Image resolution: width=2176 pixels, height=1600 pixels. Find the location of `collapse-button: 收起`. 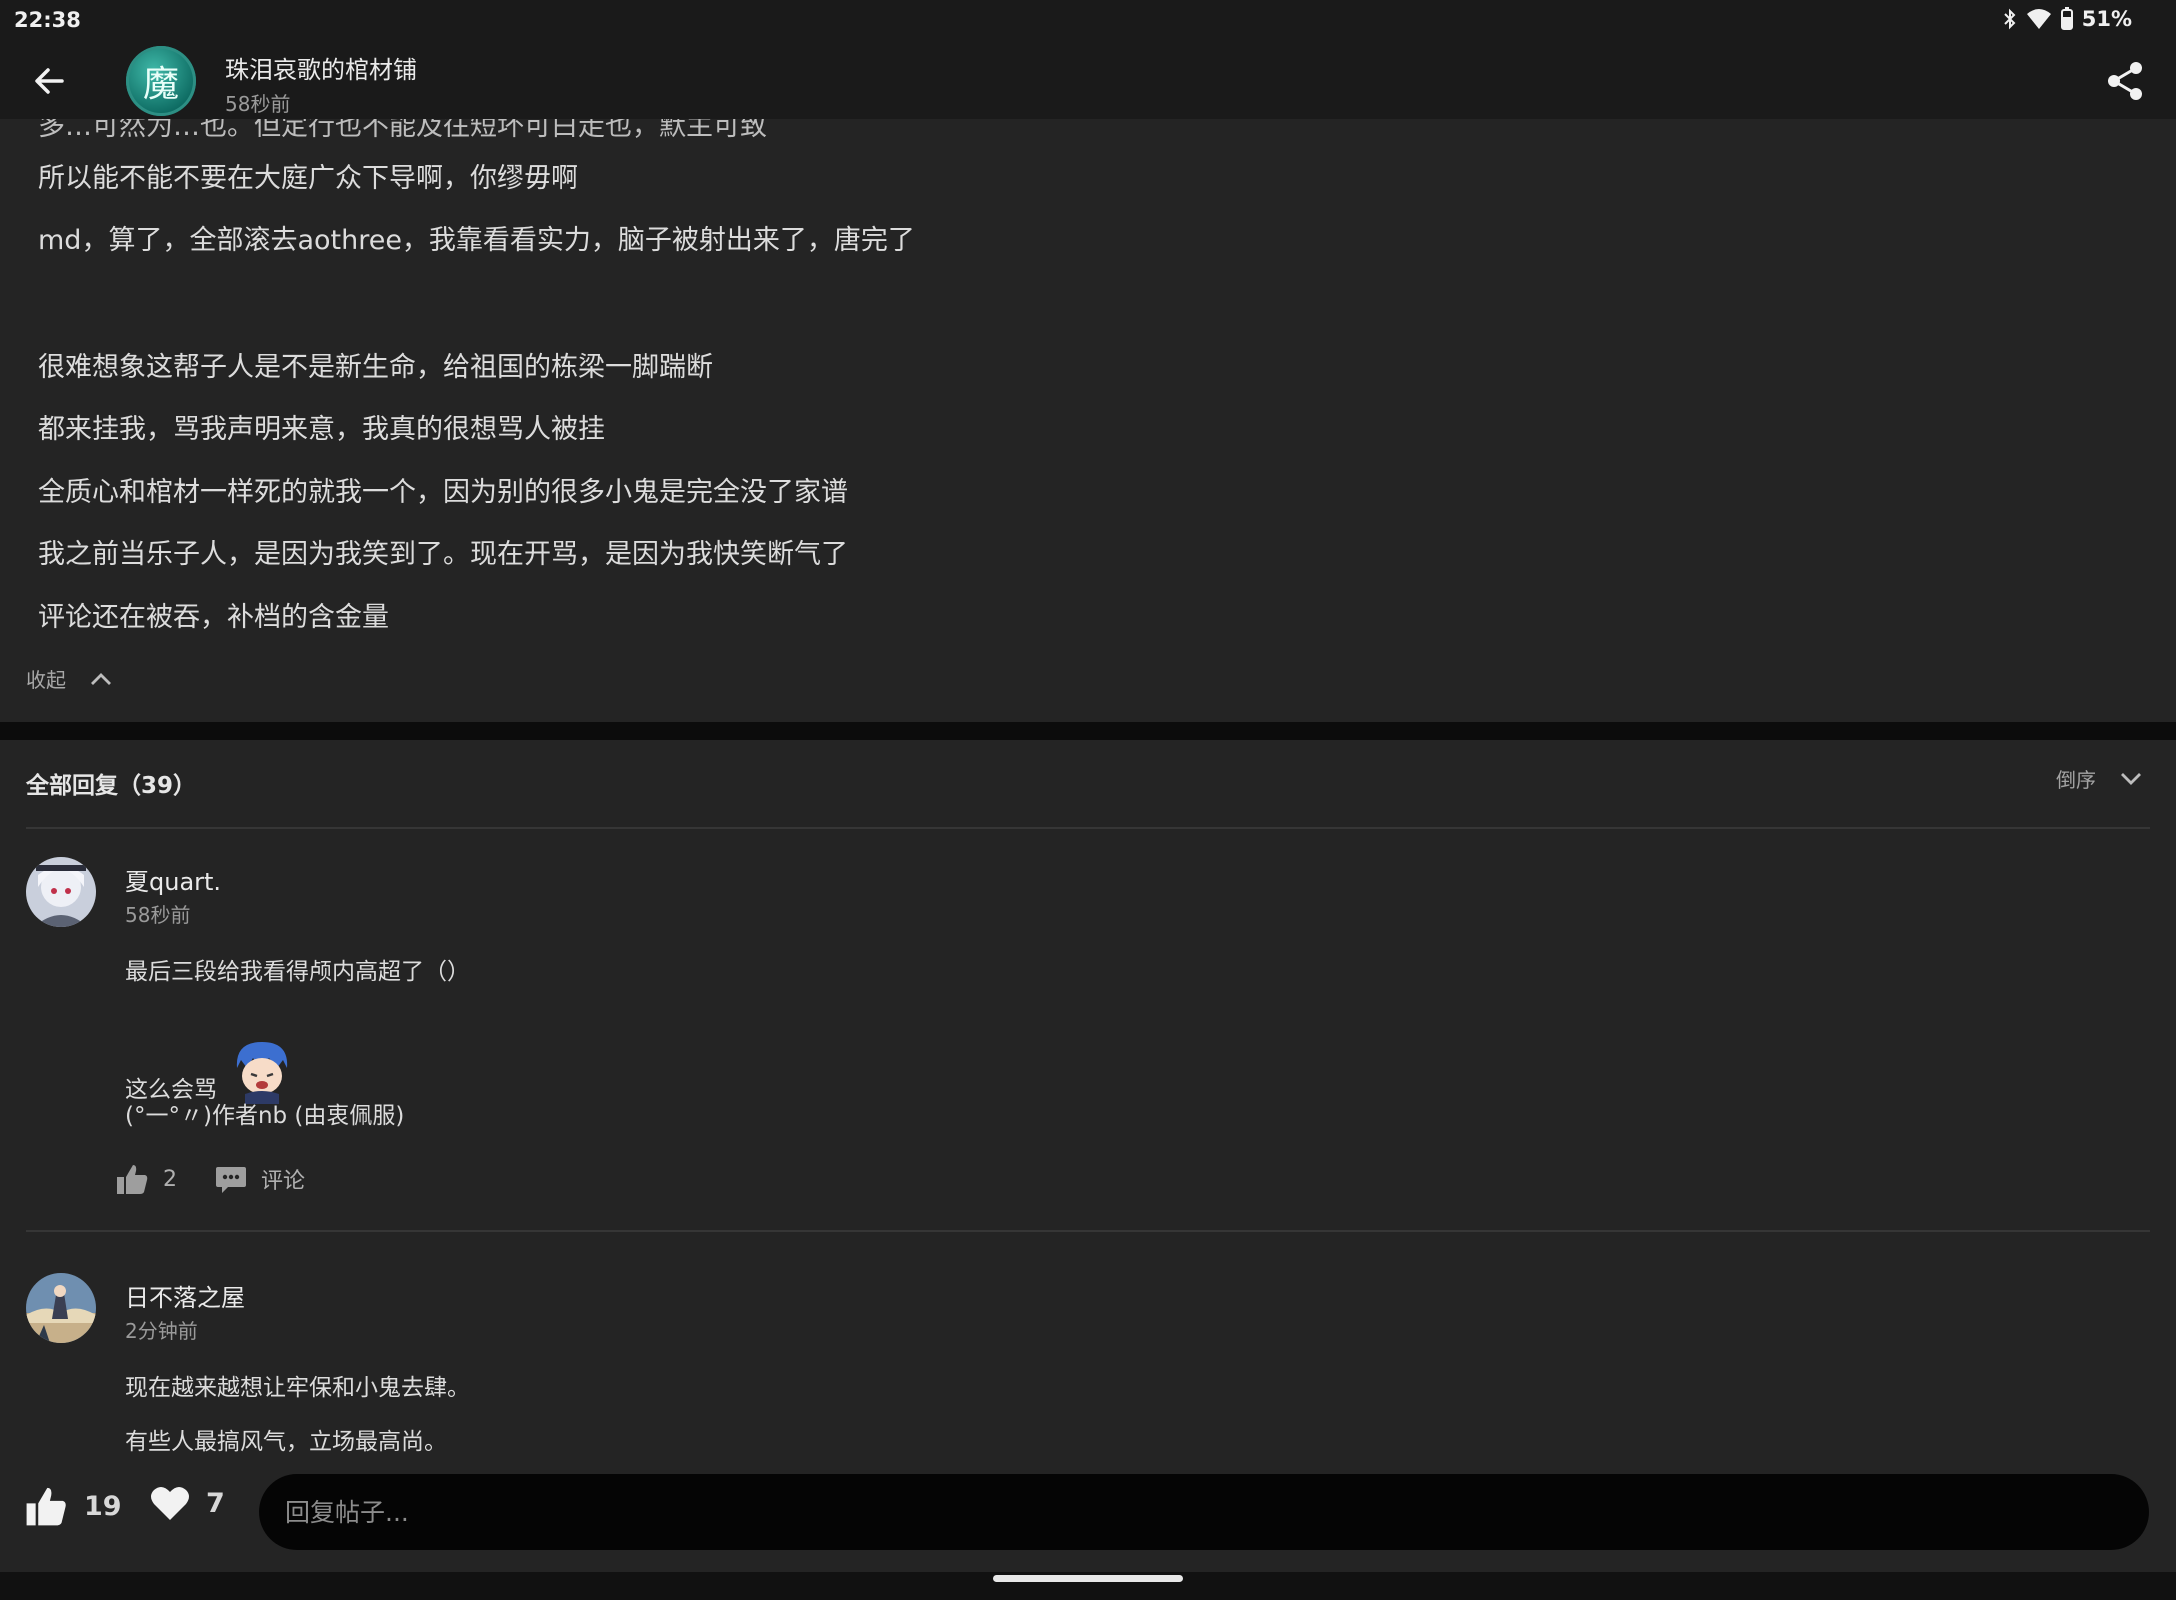

collapse-button: 收起 is located at coordinates (69, 678).